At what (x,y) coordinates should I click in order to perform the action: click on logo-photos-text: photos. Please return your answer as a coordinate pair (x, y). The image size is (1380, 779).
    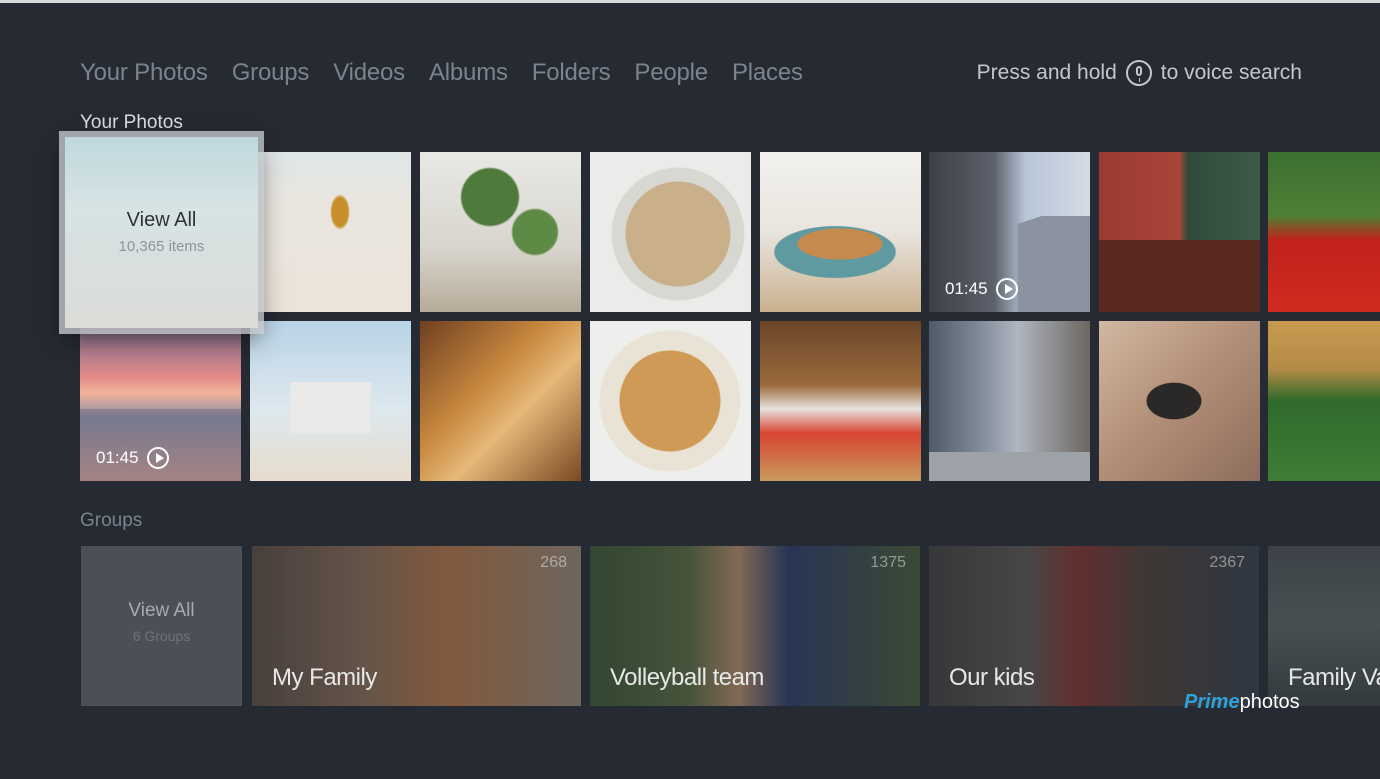
    Looking at the image, I should click on (1269, 702).